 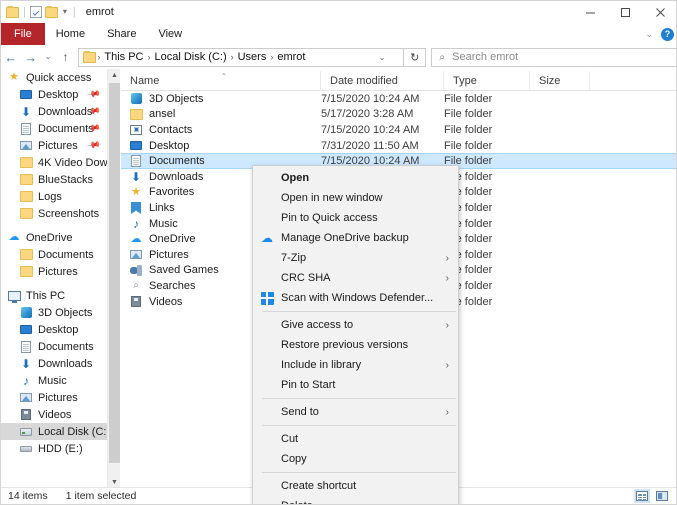 What do you see at coordinates (625, 12) in the screenshot?
I see `maximize-button` at bounding box center [625, 12].